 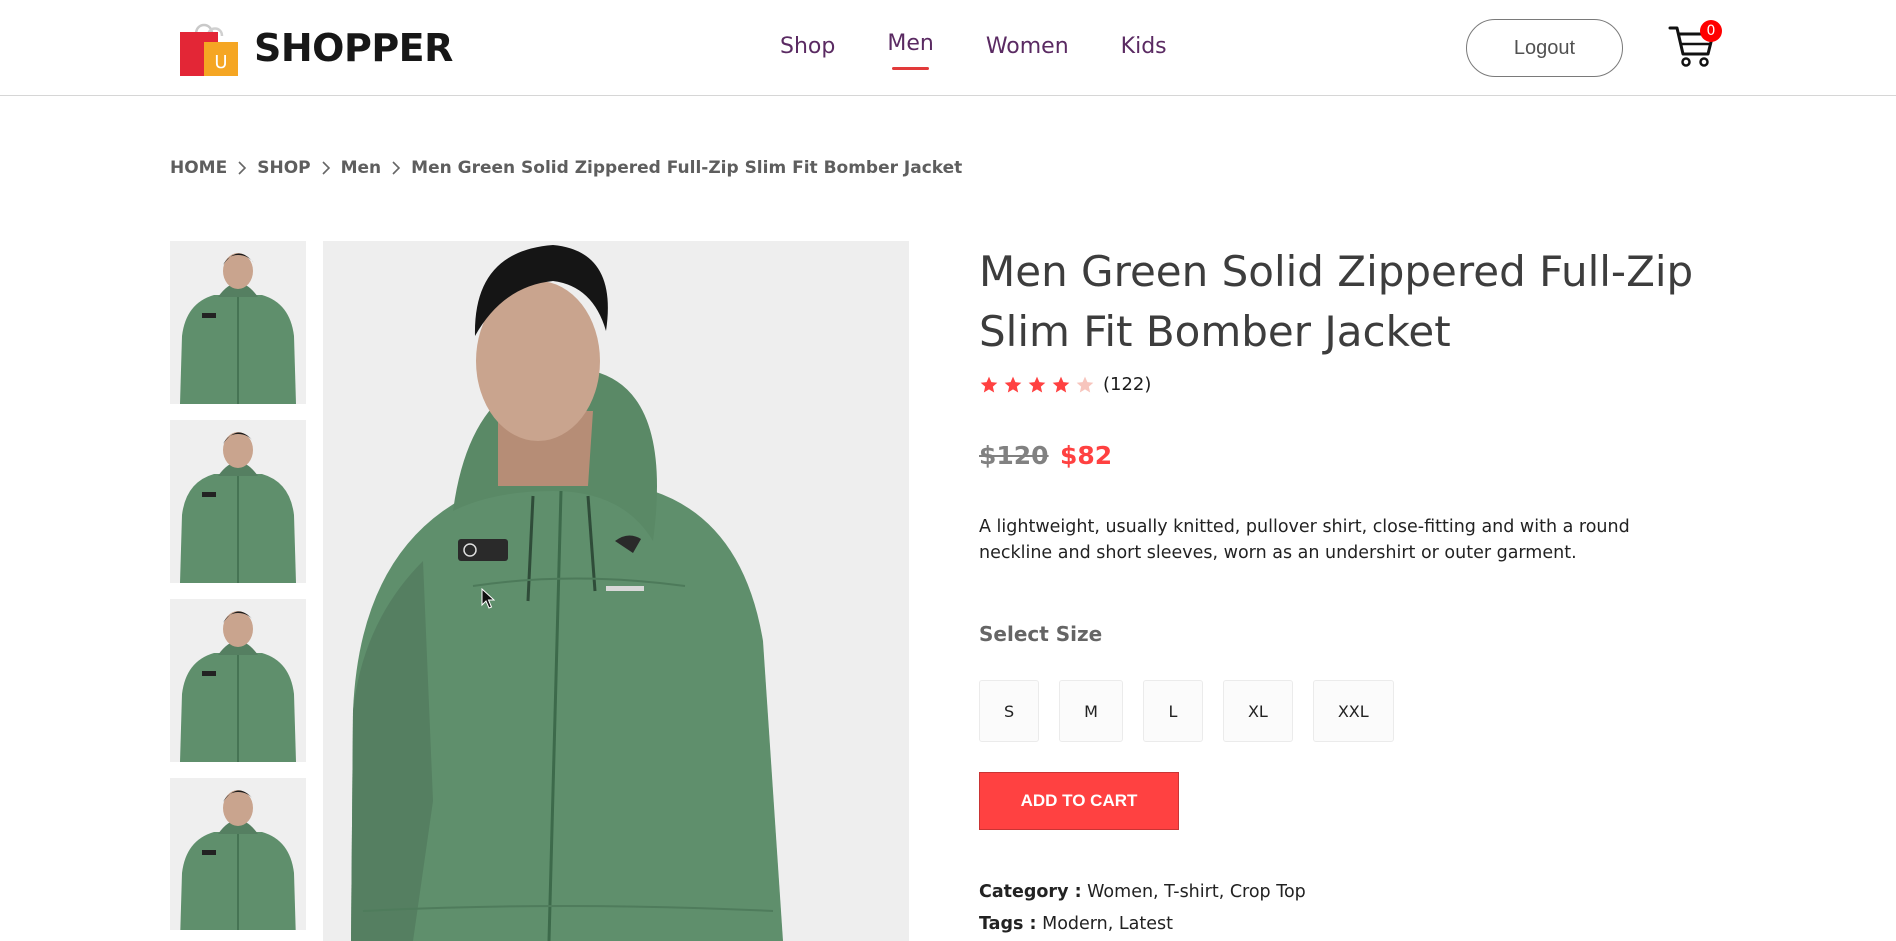 I want to click on star-empty-icon, so click(x=1085, y=384).